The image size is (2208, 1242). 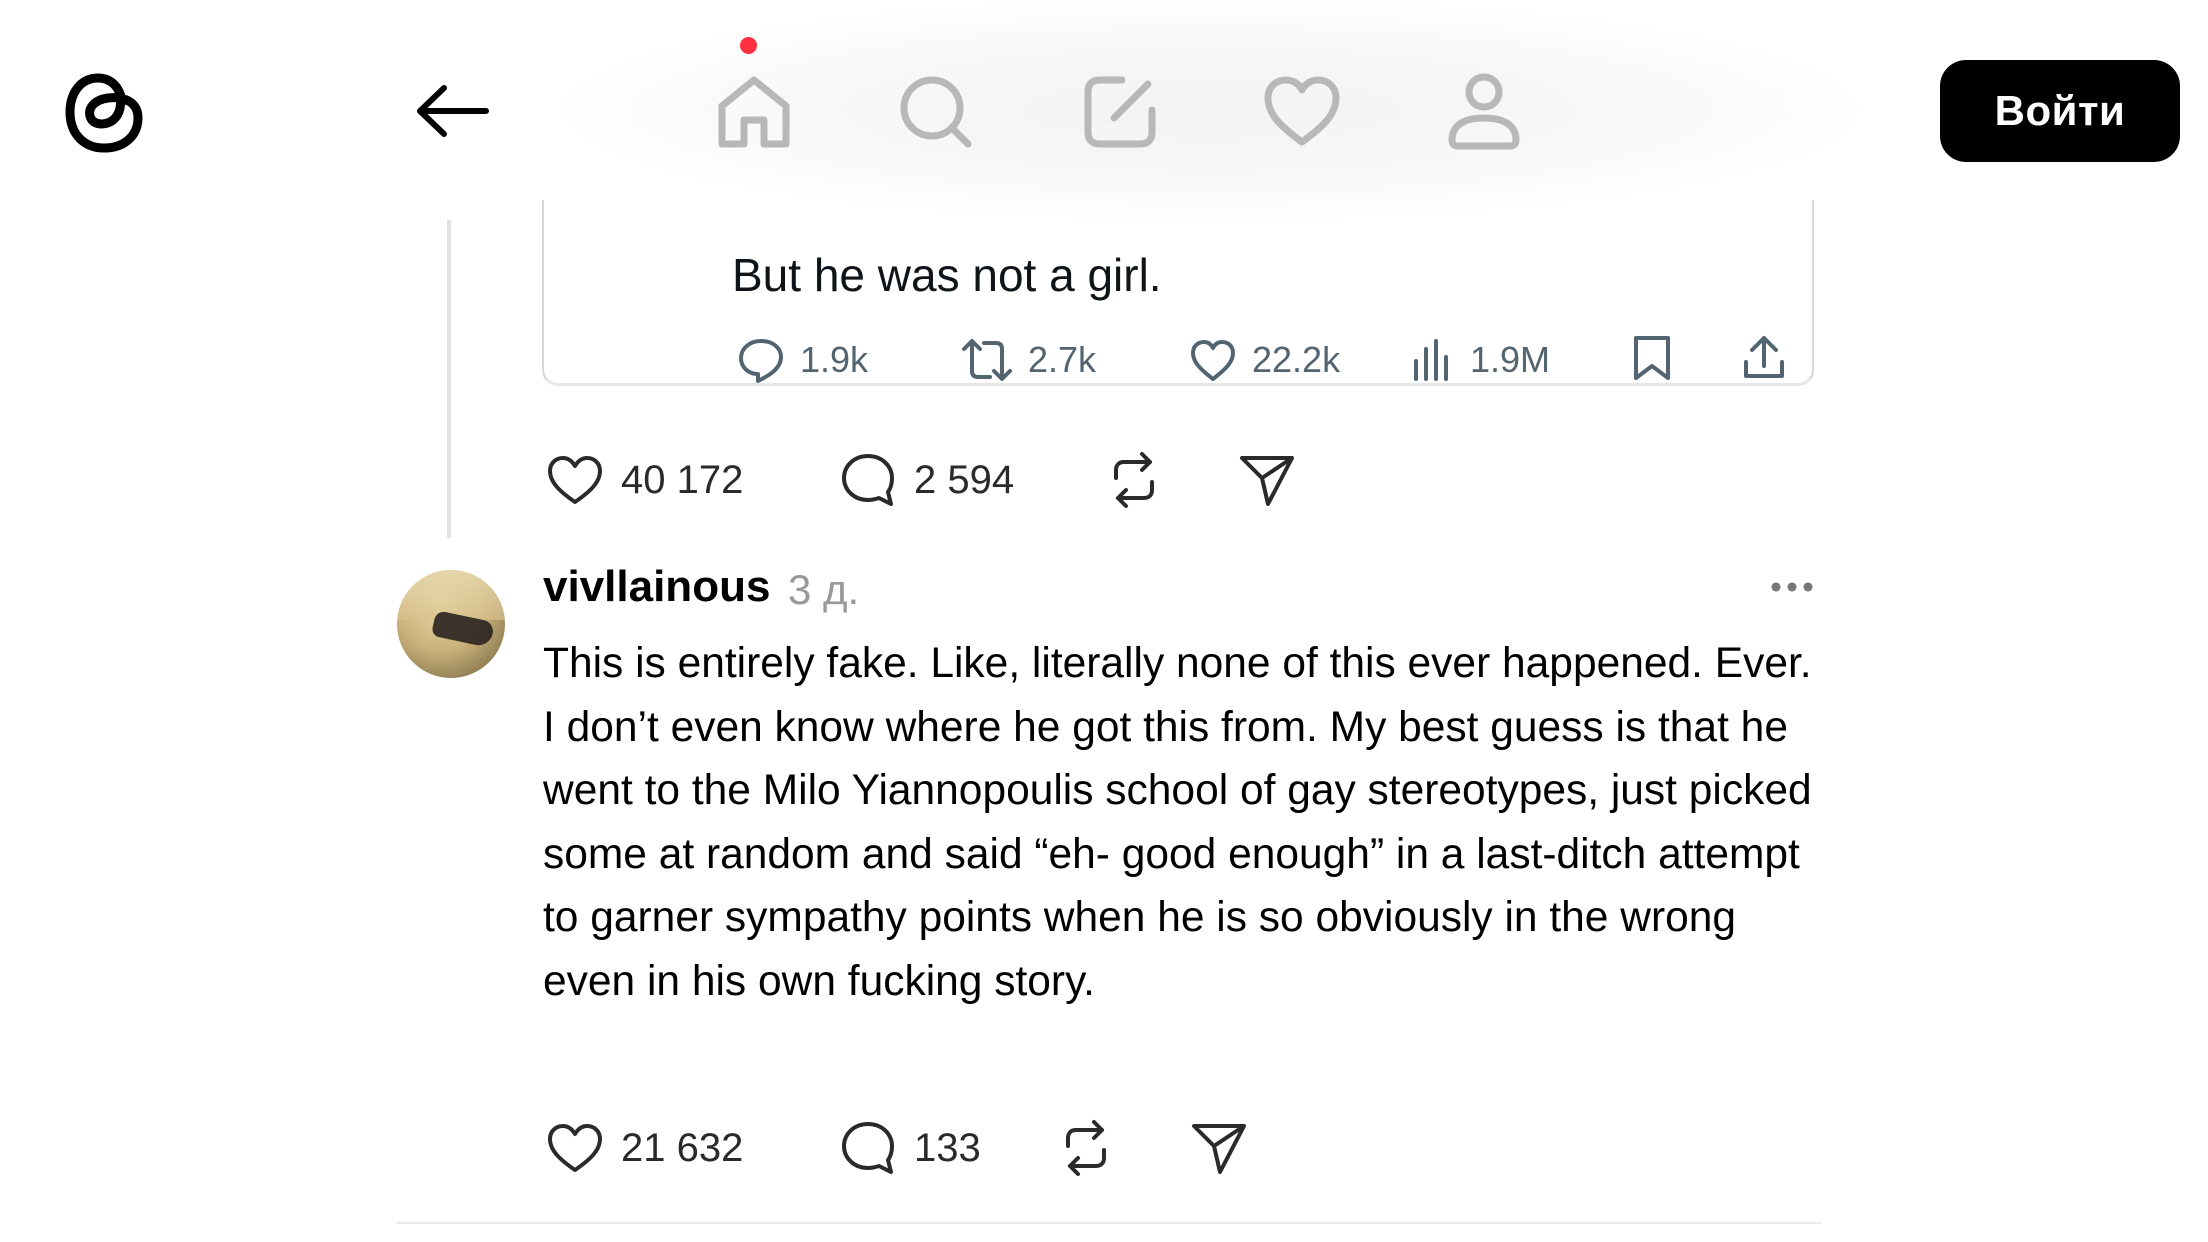 What do you see at coordinates (1764, 357) in the screenshot?
I see `share-upload-icon` at bounding box center [1764, 357].